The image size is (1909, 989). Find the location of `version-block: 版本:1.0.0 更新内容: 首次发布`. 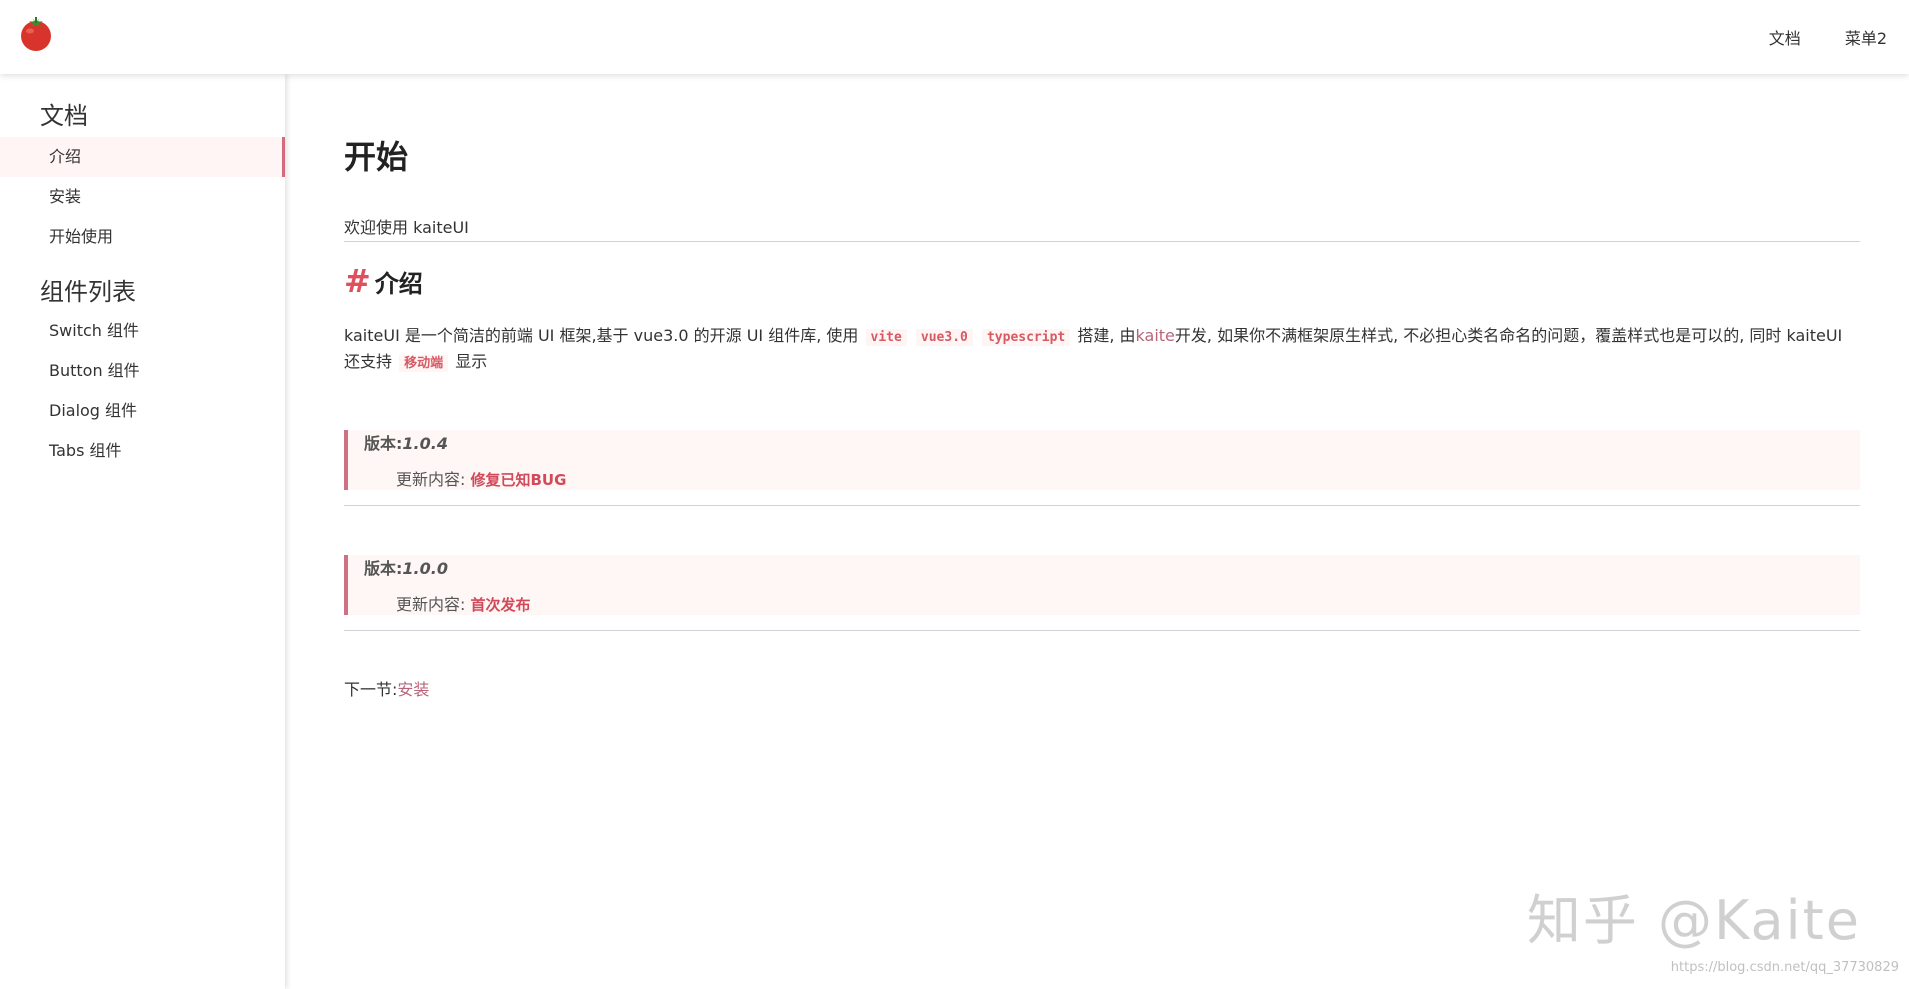

version-block: 版本:1.0.0 更新内容: 首次发布 is located at coordinates (1102, 585).